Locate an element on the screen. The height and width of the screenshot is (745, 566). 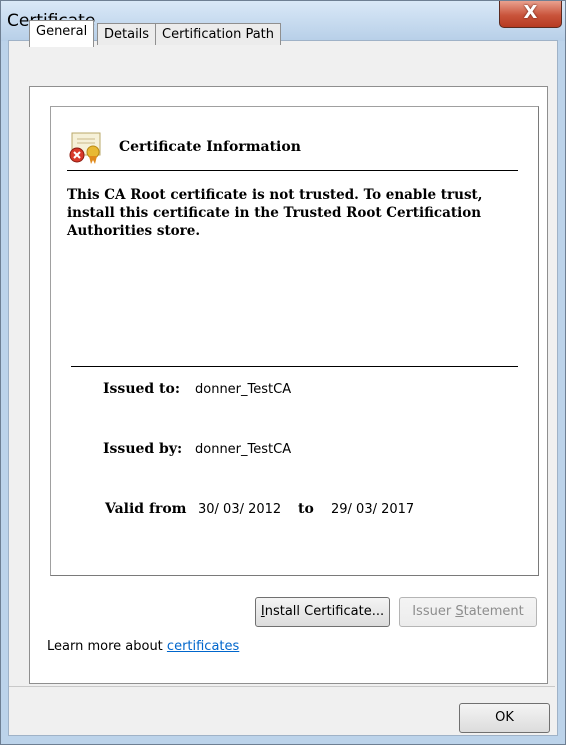
issued-to-label: Issued to: is located at coordinates (142, 389).